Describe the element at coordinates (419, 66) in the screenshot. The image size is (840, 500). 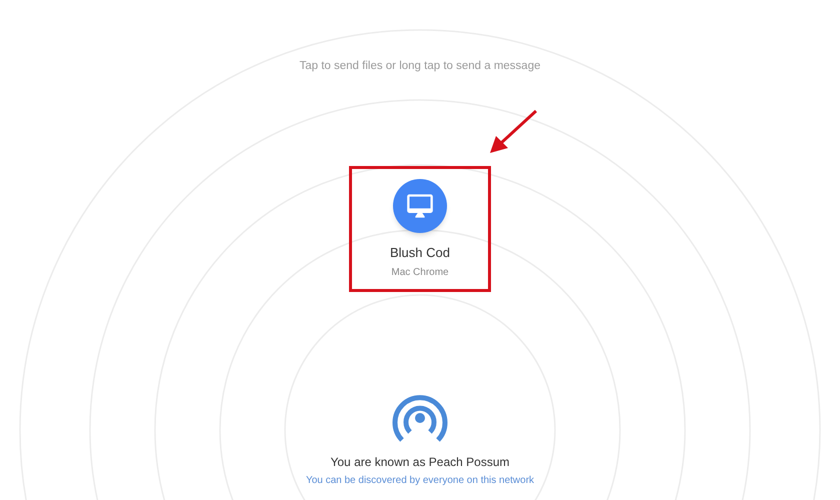
I see `hint-text: Tap to send files or long tap to send a message` at that location.